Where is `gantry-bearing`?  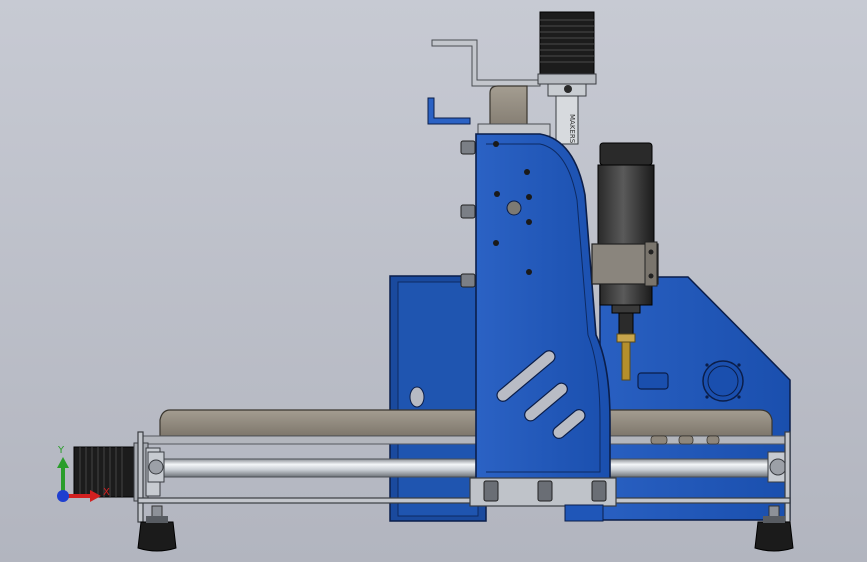 gantry-bearing is located at coordinates (514, 208).